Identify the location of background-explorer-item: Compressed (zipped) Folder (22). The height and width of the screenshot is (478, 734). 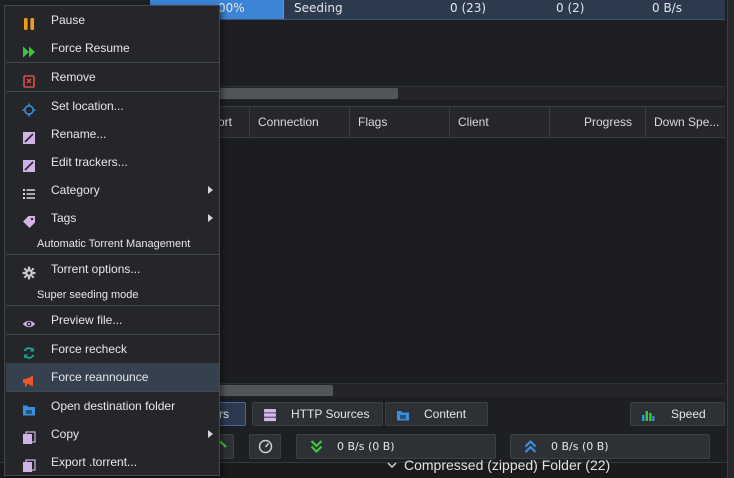
(498, 466).